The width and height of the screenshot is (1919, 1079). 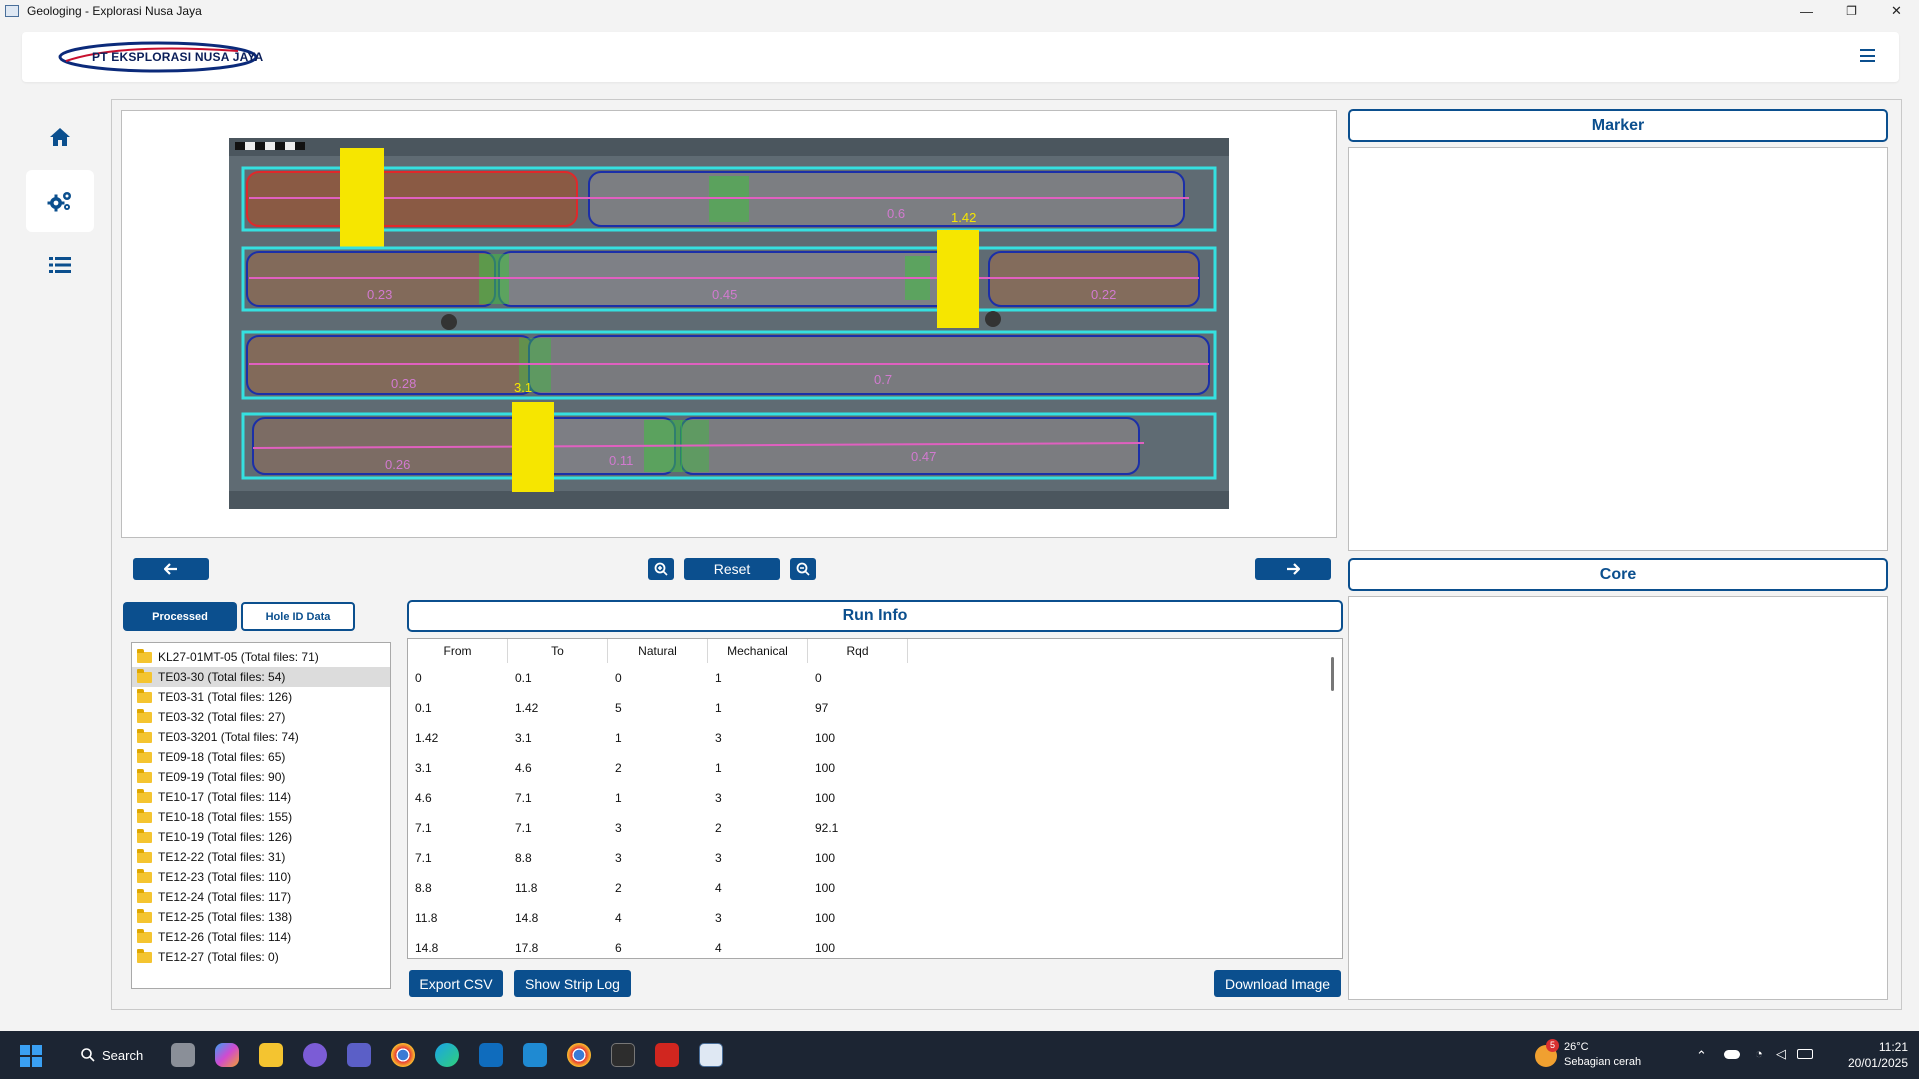 What do you see at coordinates (623, 1055) in the screenshot?
I see `terminal-icon` at bounding box center [623, 1055].